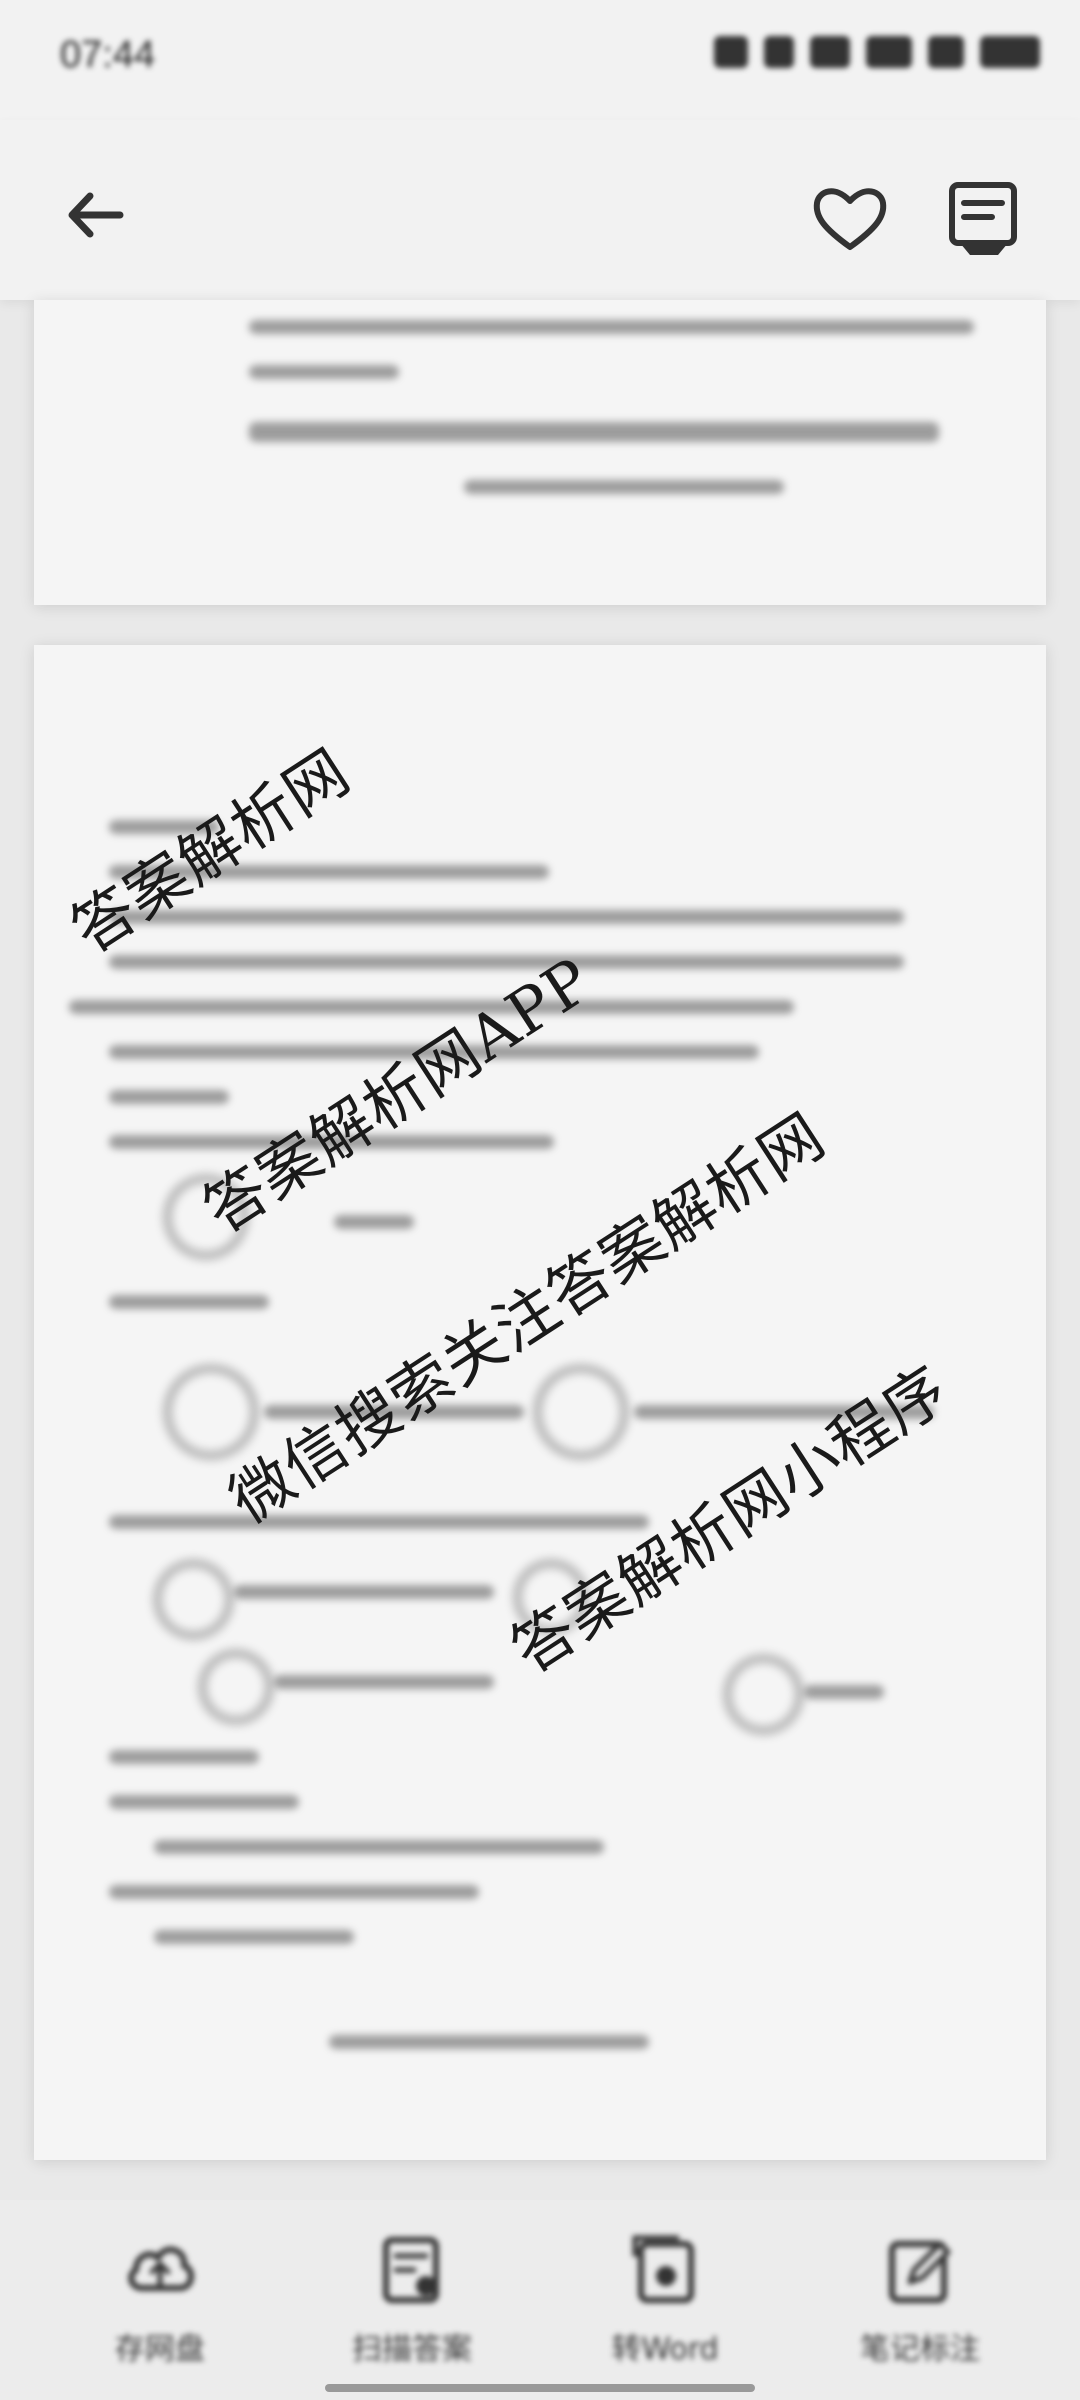 The height and width of the screenshot is (2400, 1080). I want to click on edit-note-icon, so click(920, 2272).